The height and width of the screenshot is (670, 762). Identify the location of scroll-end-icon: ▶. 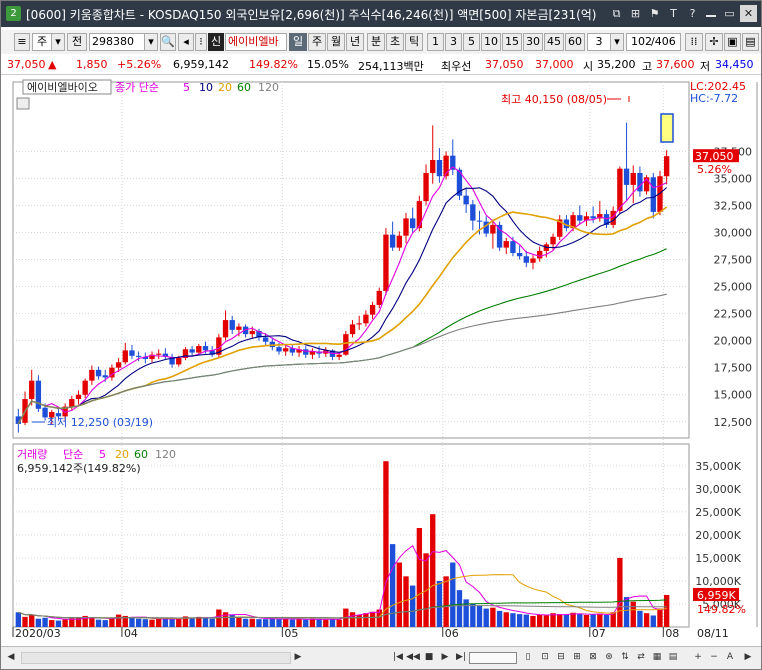
(748, 657).